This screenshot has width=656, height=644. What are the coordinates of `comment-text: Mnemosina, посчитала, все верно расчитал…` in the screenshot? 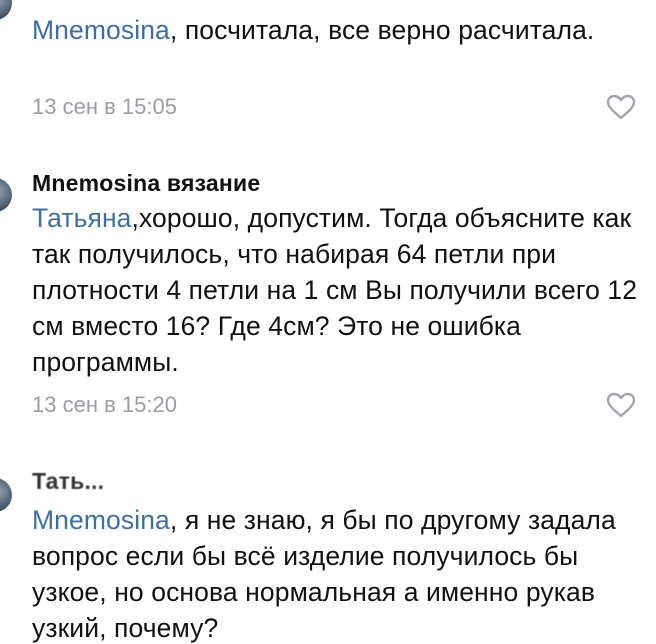 It's located at (313, 30).